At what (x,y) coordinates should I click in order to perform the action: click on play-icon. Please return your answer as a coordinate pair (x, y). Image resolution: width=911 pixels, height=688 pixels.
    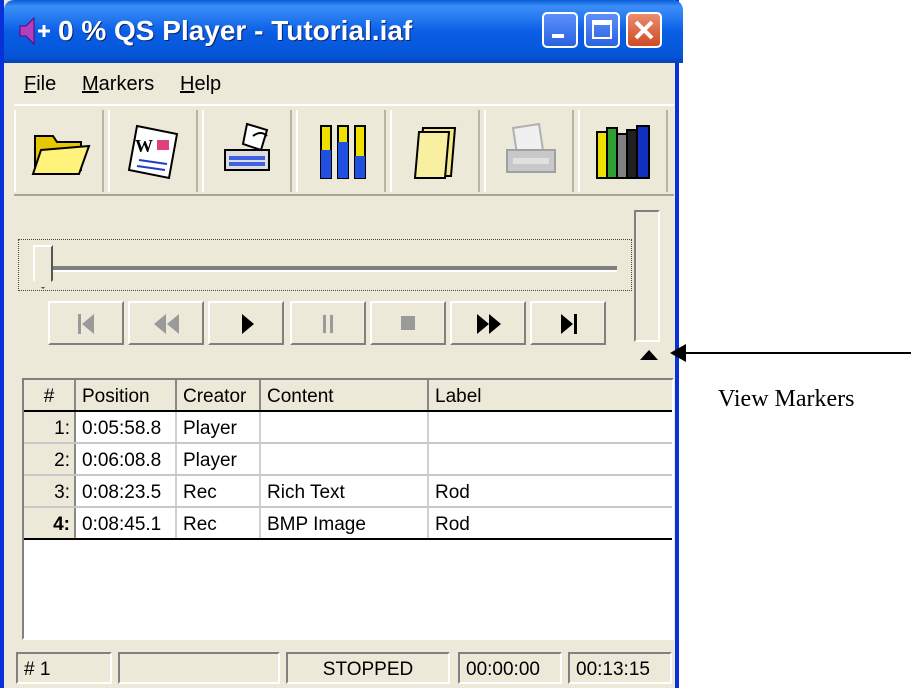
    Looking at the image, I should click on (248, 324).